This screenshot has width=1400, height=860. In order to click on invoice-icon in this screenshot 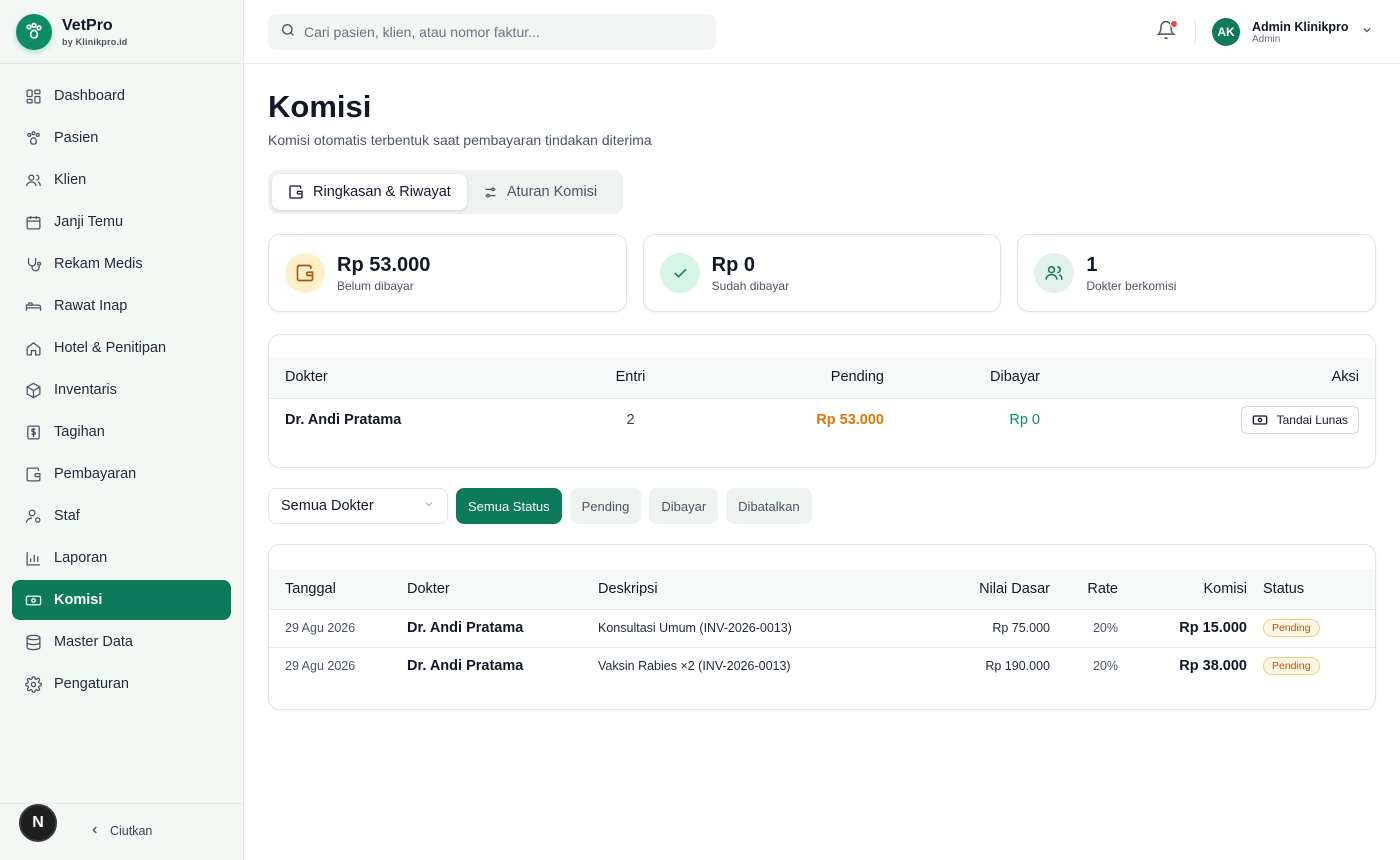, I will do `click(33, 432)`.